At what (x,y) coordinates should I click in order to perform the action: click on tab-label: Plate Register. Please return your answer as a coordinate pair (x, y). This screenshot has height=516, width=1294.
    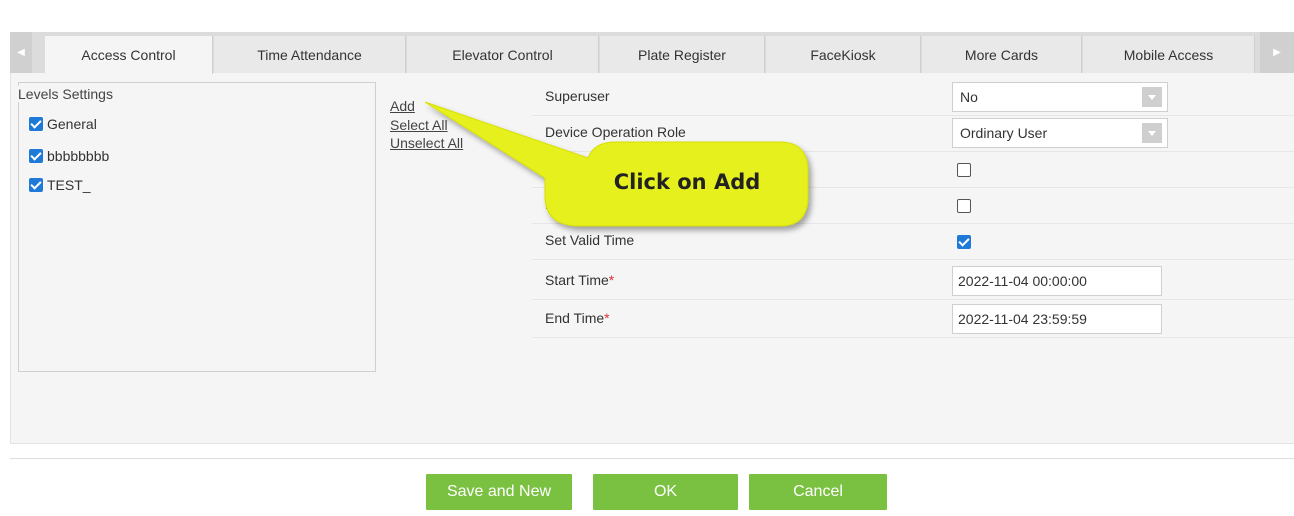
    Looking at the image, I should click on (682, 54).